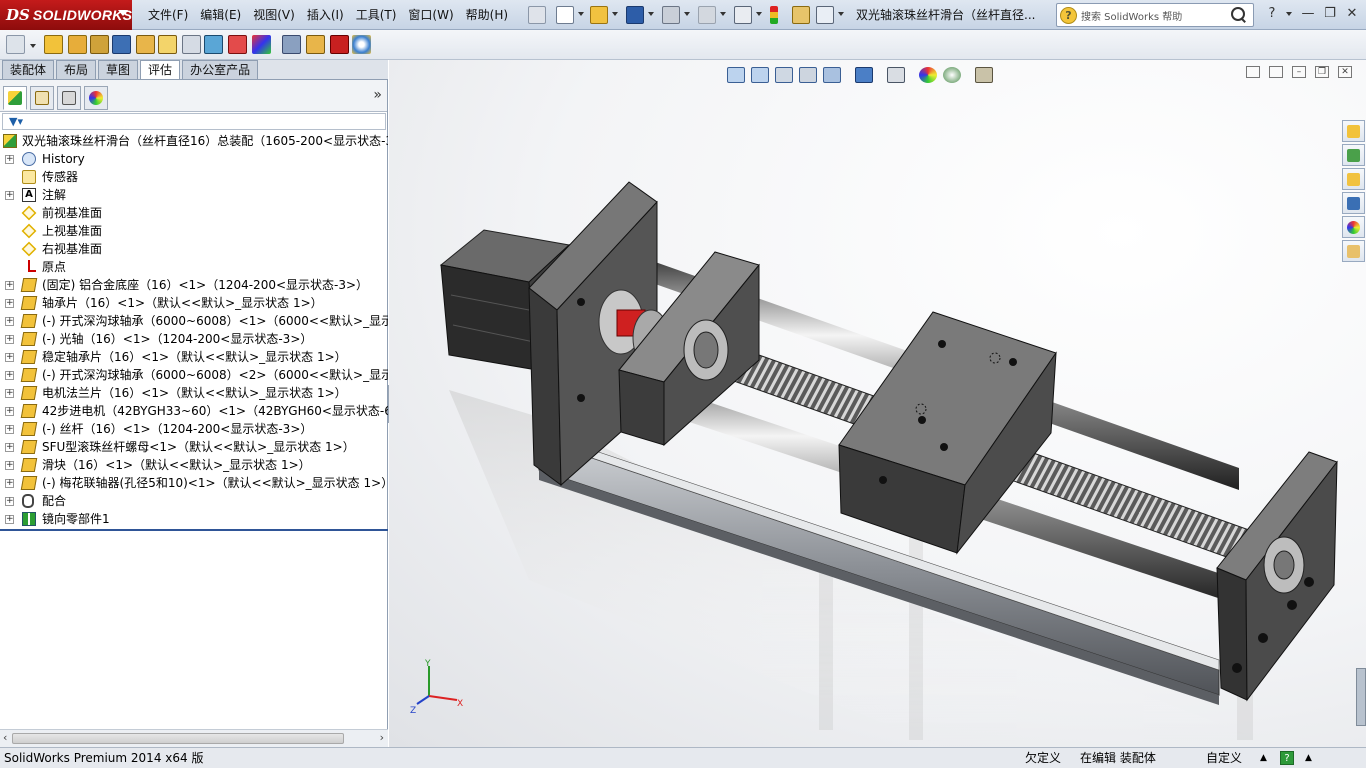  What do you see at coordinates (118, 69) in the screenshot?
I see `tab-sketch: 草图` at bounding box center [118, 69].